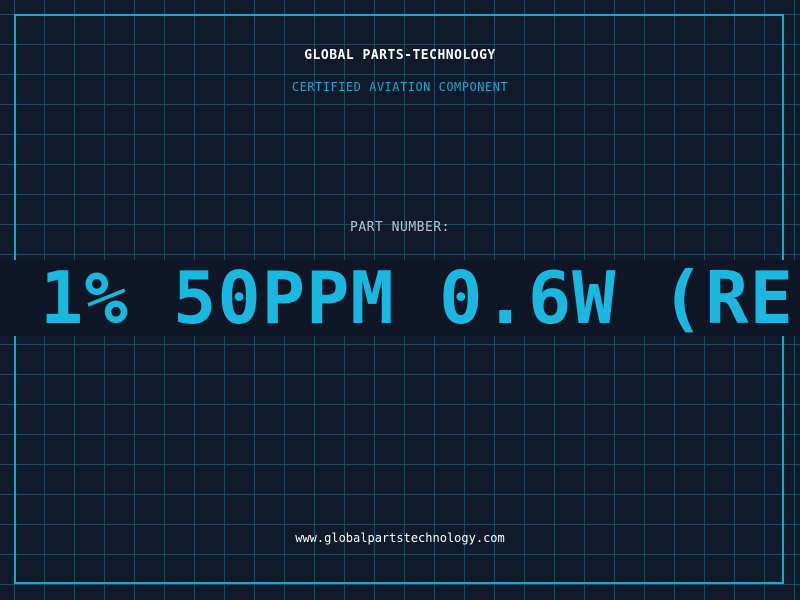 This screenshot has height=600, width=800. I want to click on part-number-band: 1% 50PPM 0.6W (RE, so click(400, 298).